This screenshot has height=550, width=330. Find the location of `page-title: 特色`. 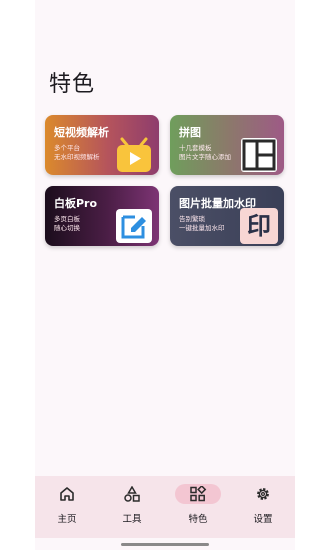

page-title: 特色 is located at coordinates (72, 84).